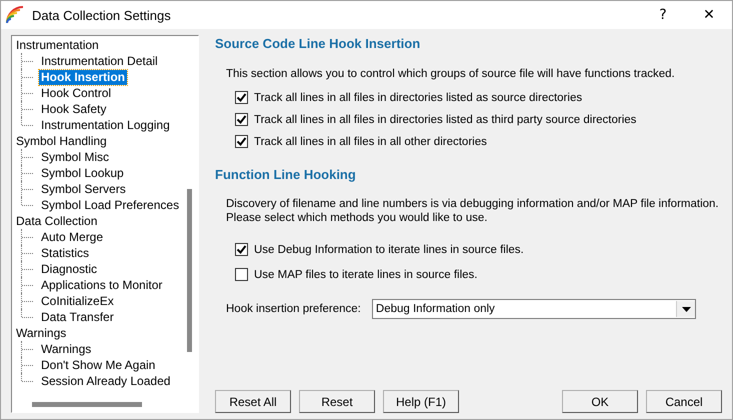 Image resolution: width=733 pixels, height=420 pixels. What do you see at coordinates (98, 365) in the screenshot?
I see `tree-item: Don't Show Me Again` at bounding box center [98, 365].